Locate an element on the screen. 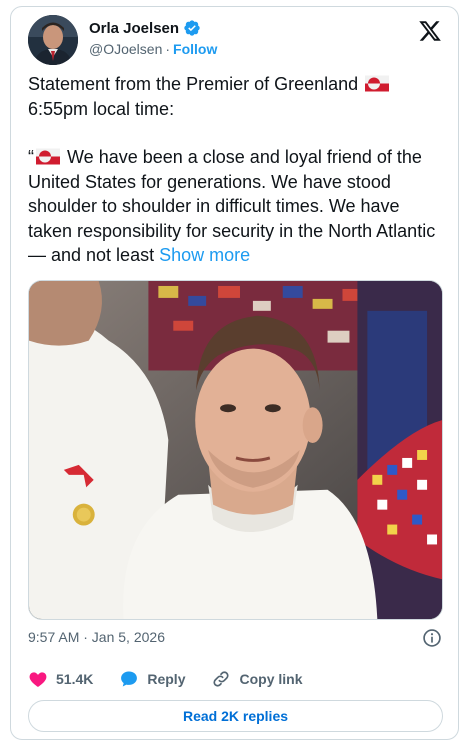  action-bar: 51.4K Reply Copy link is located at coordinates (178, 679).